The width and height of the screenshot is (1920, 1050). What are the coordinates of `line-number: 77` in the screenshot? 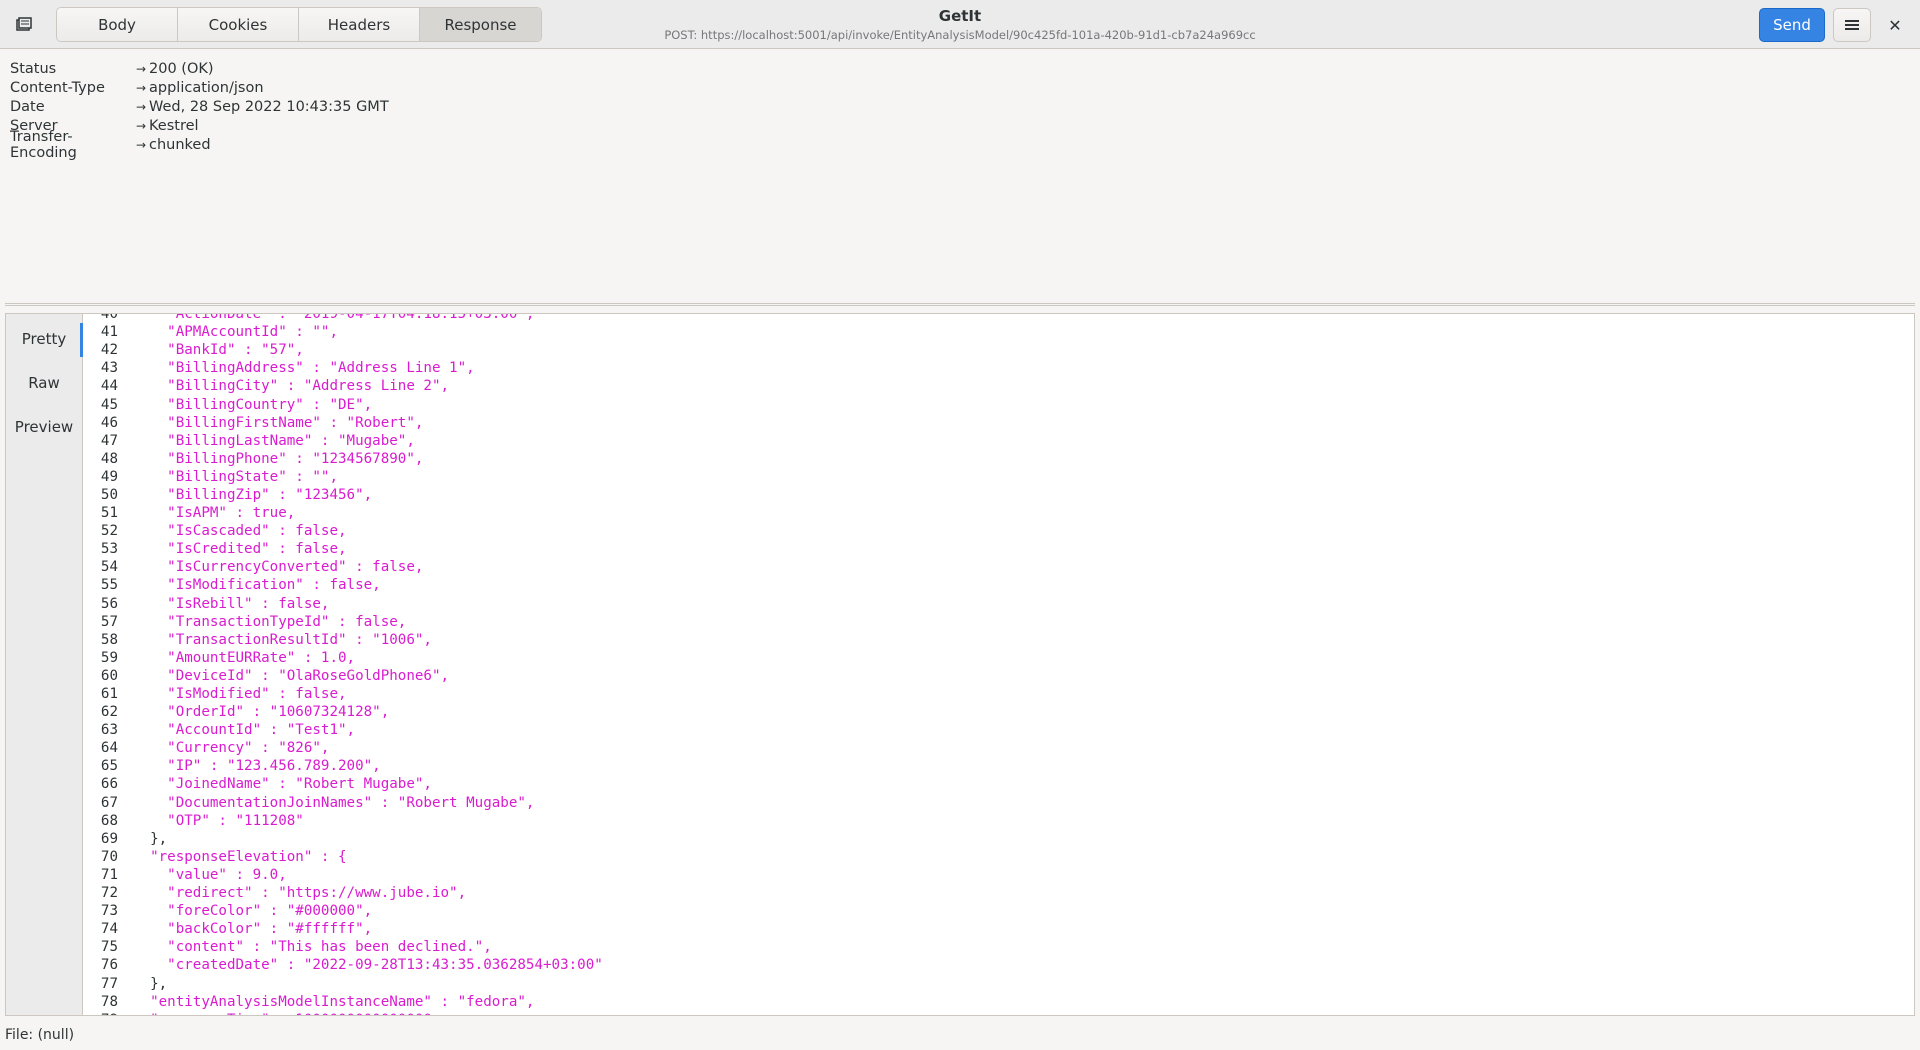 It's located at (109, 983).